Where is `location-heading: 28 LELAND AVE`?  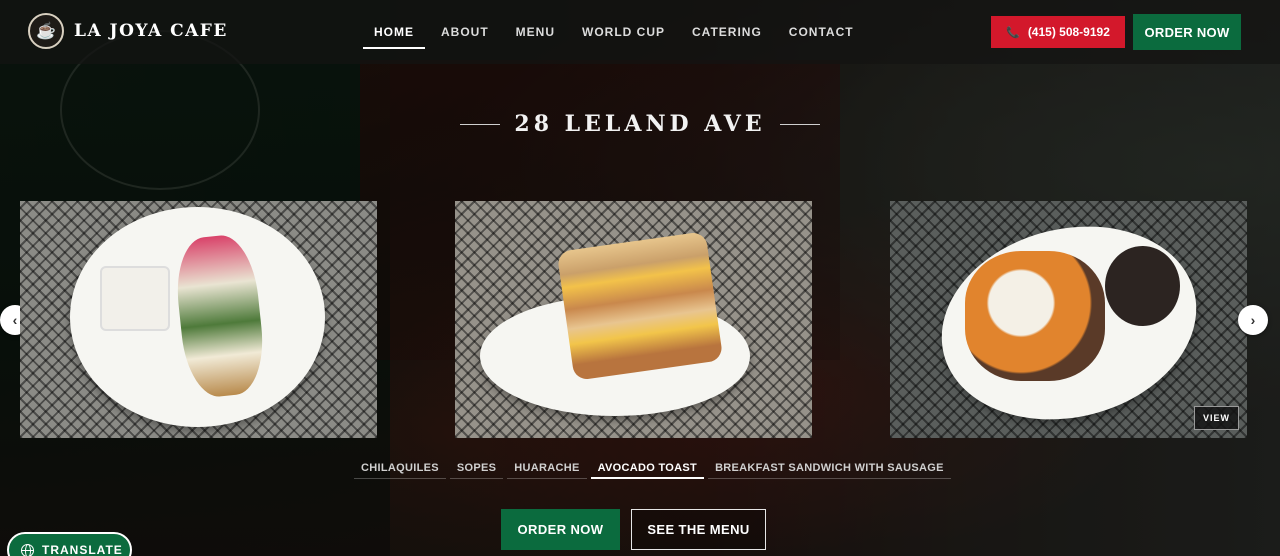 location-heading: 28 LELAND AVE is located at coordinates (640, 124).